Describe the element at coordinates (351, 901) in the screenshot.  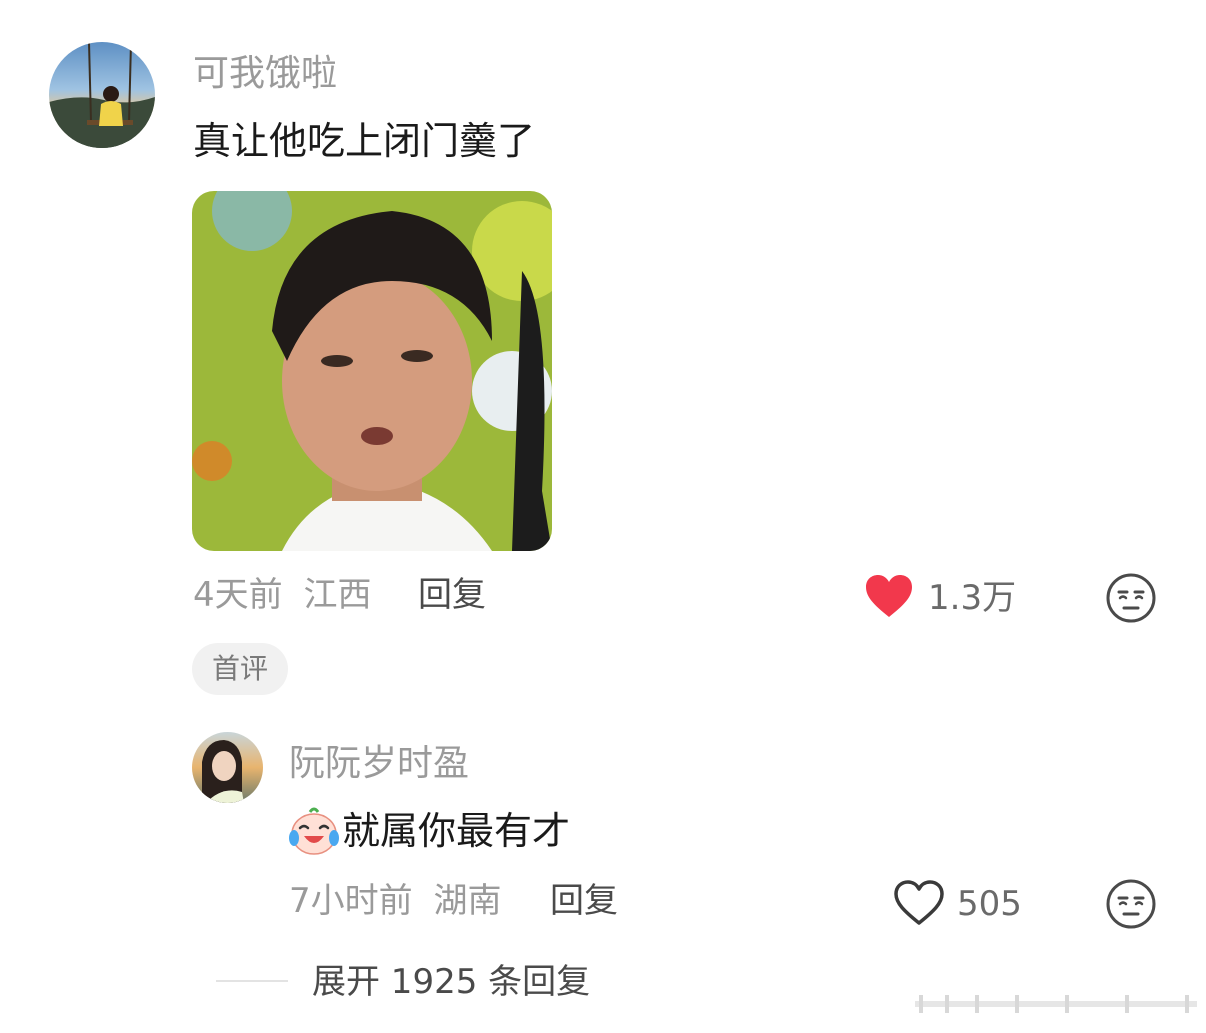
I see `reply-time: 7小时前` at that location.